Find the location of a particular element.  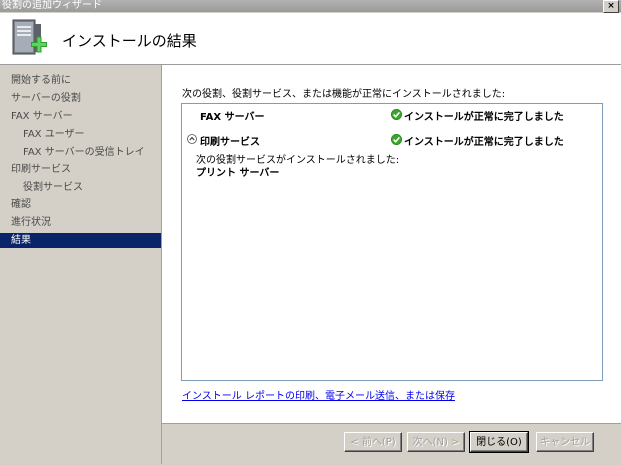

result-status-fax-server: インストールが正常に完了しました is located at coordinates (484, 117).